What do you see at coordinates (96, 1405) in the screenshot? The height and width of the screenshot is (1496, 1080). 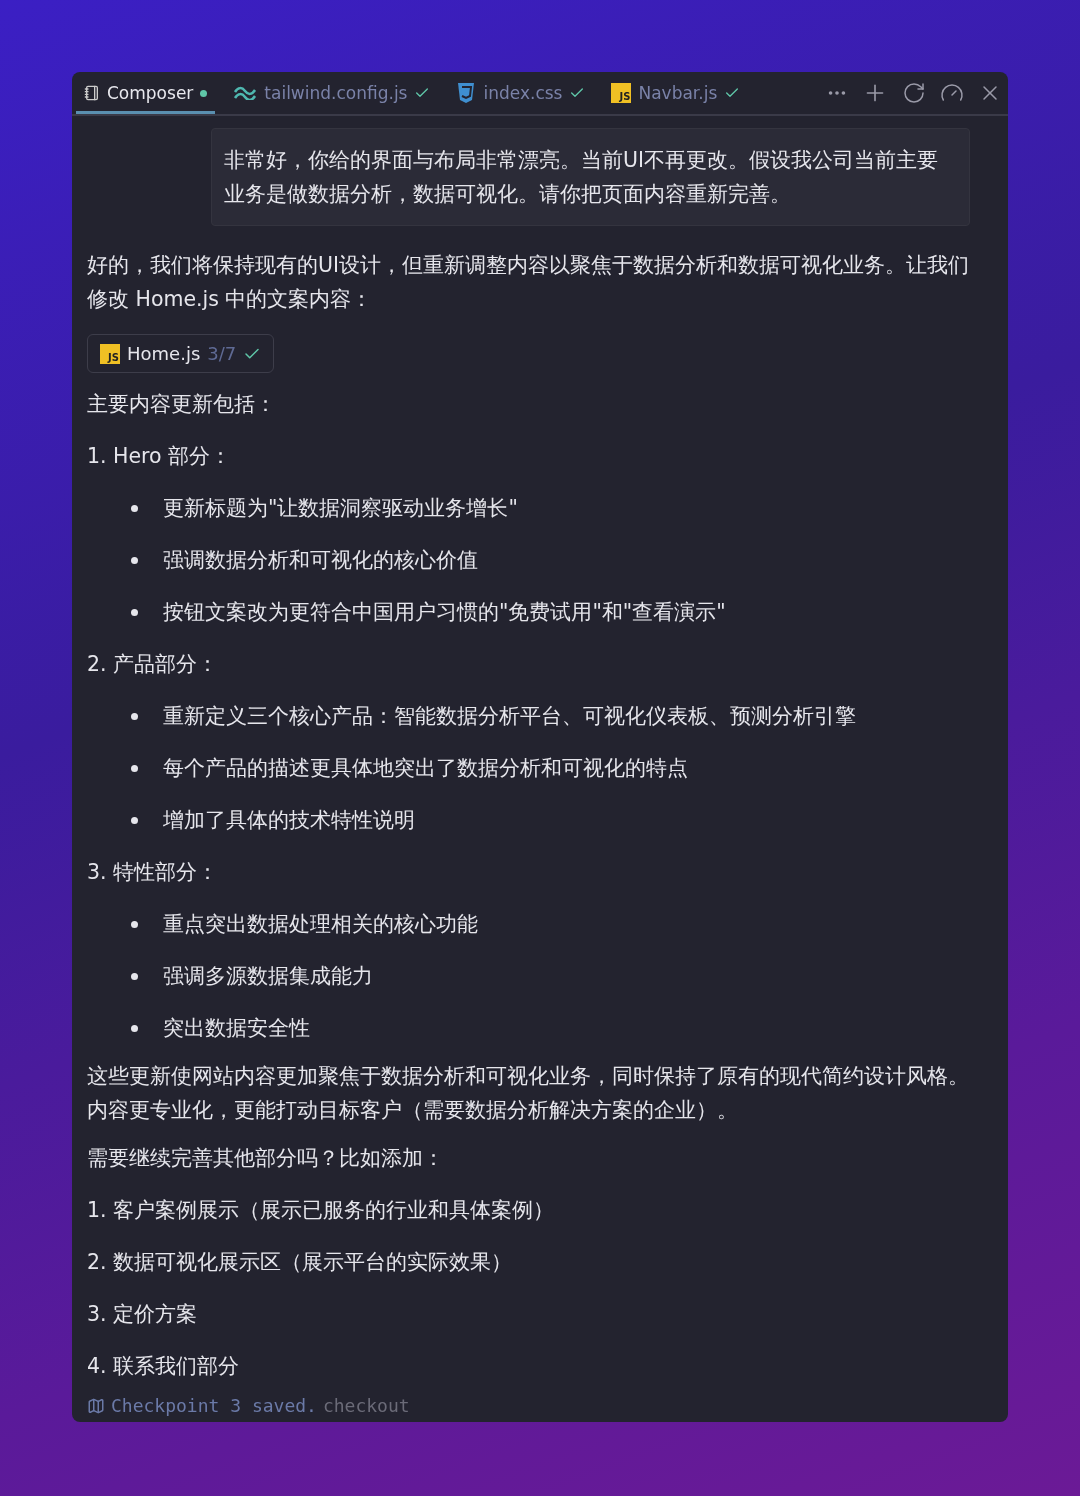 I see `map-icon` at bounding box center [96, 1405].